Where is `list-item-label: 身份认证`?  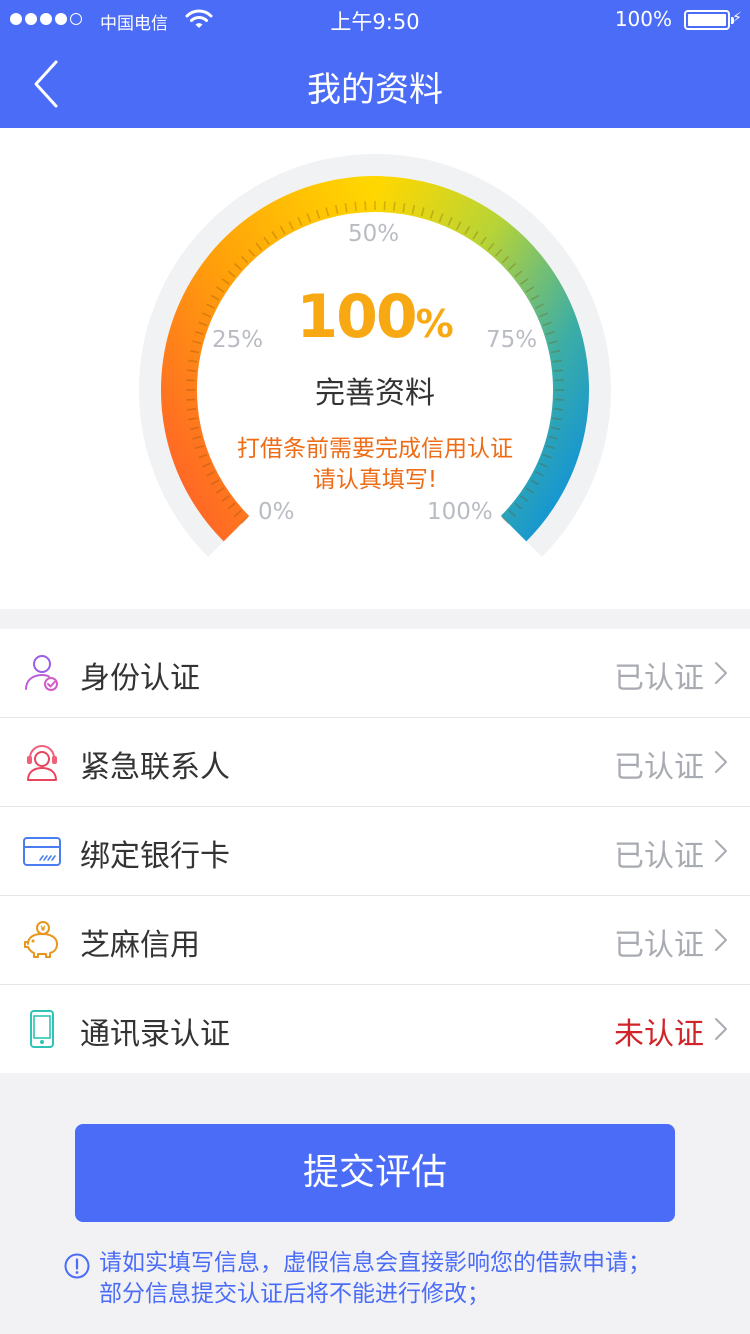
list-item-label: 身份认证 is located at coordinates (140, 678).